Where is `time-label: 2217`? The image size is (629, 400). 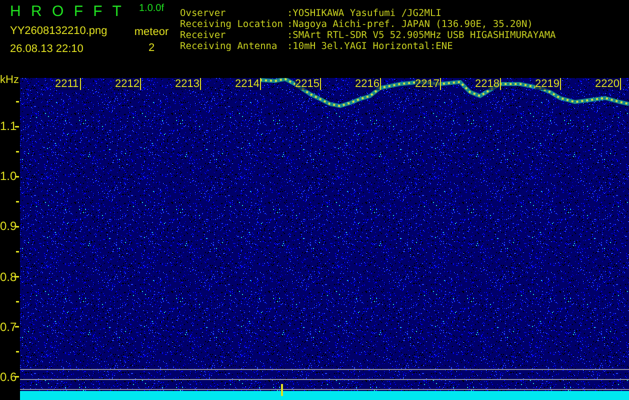
time-label: 2217 is located at coordinates (428, 84).